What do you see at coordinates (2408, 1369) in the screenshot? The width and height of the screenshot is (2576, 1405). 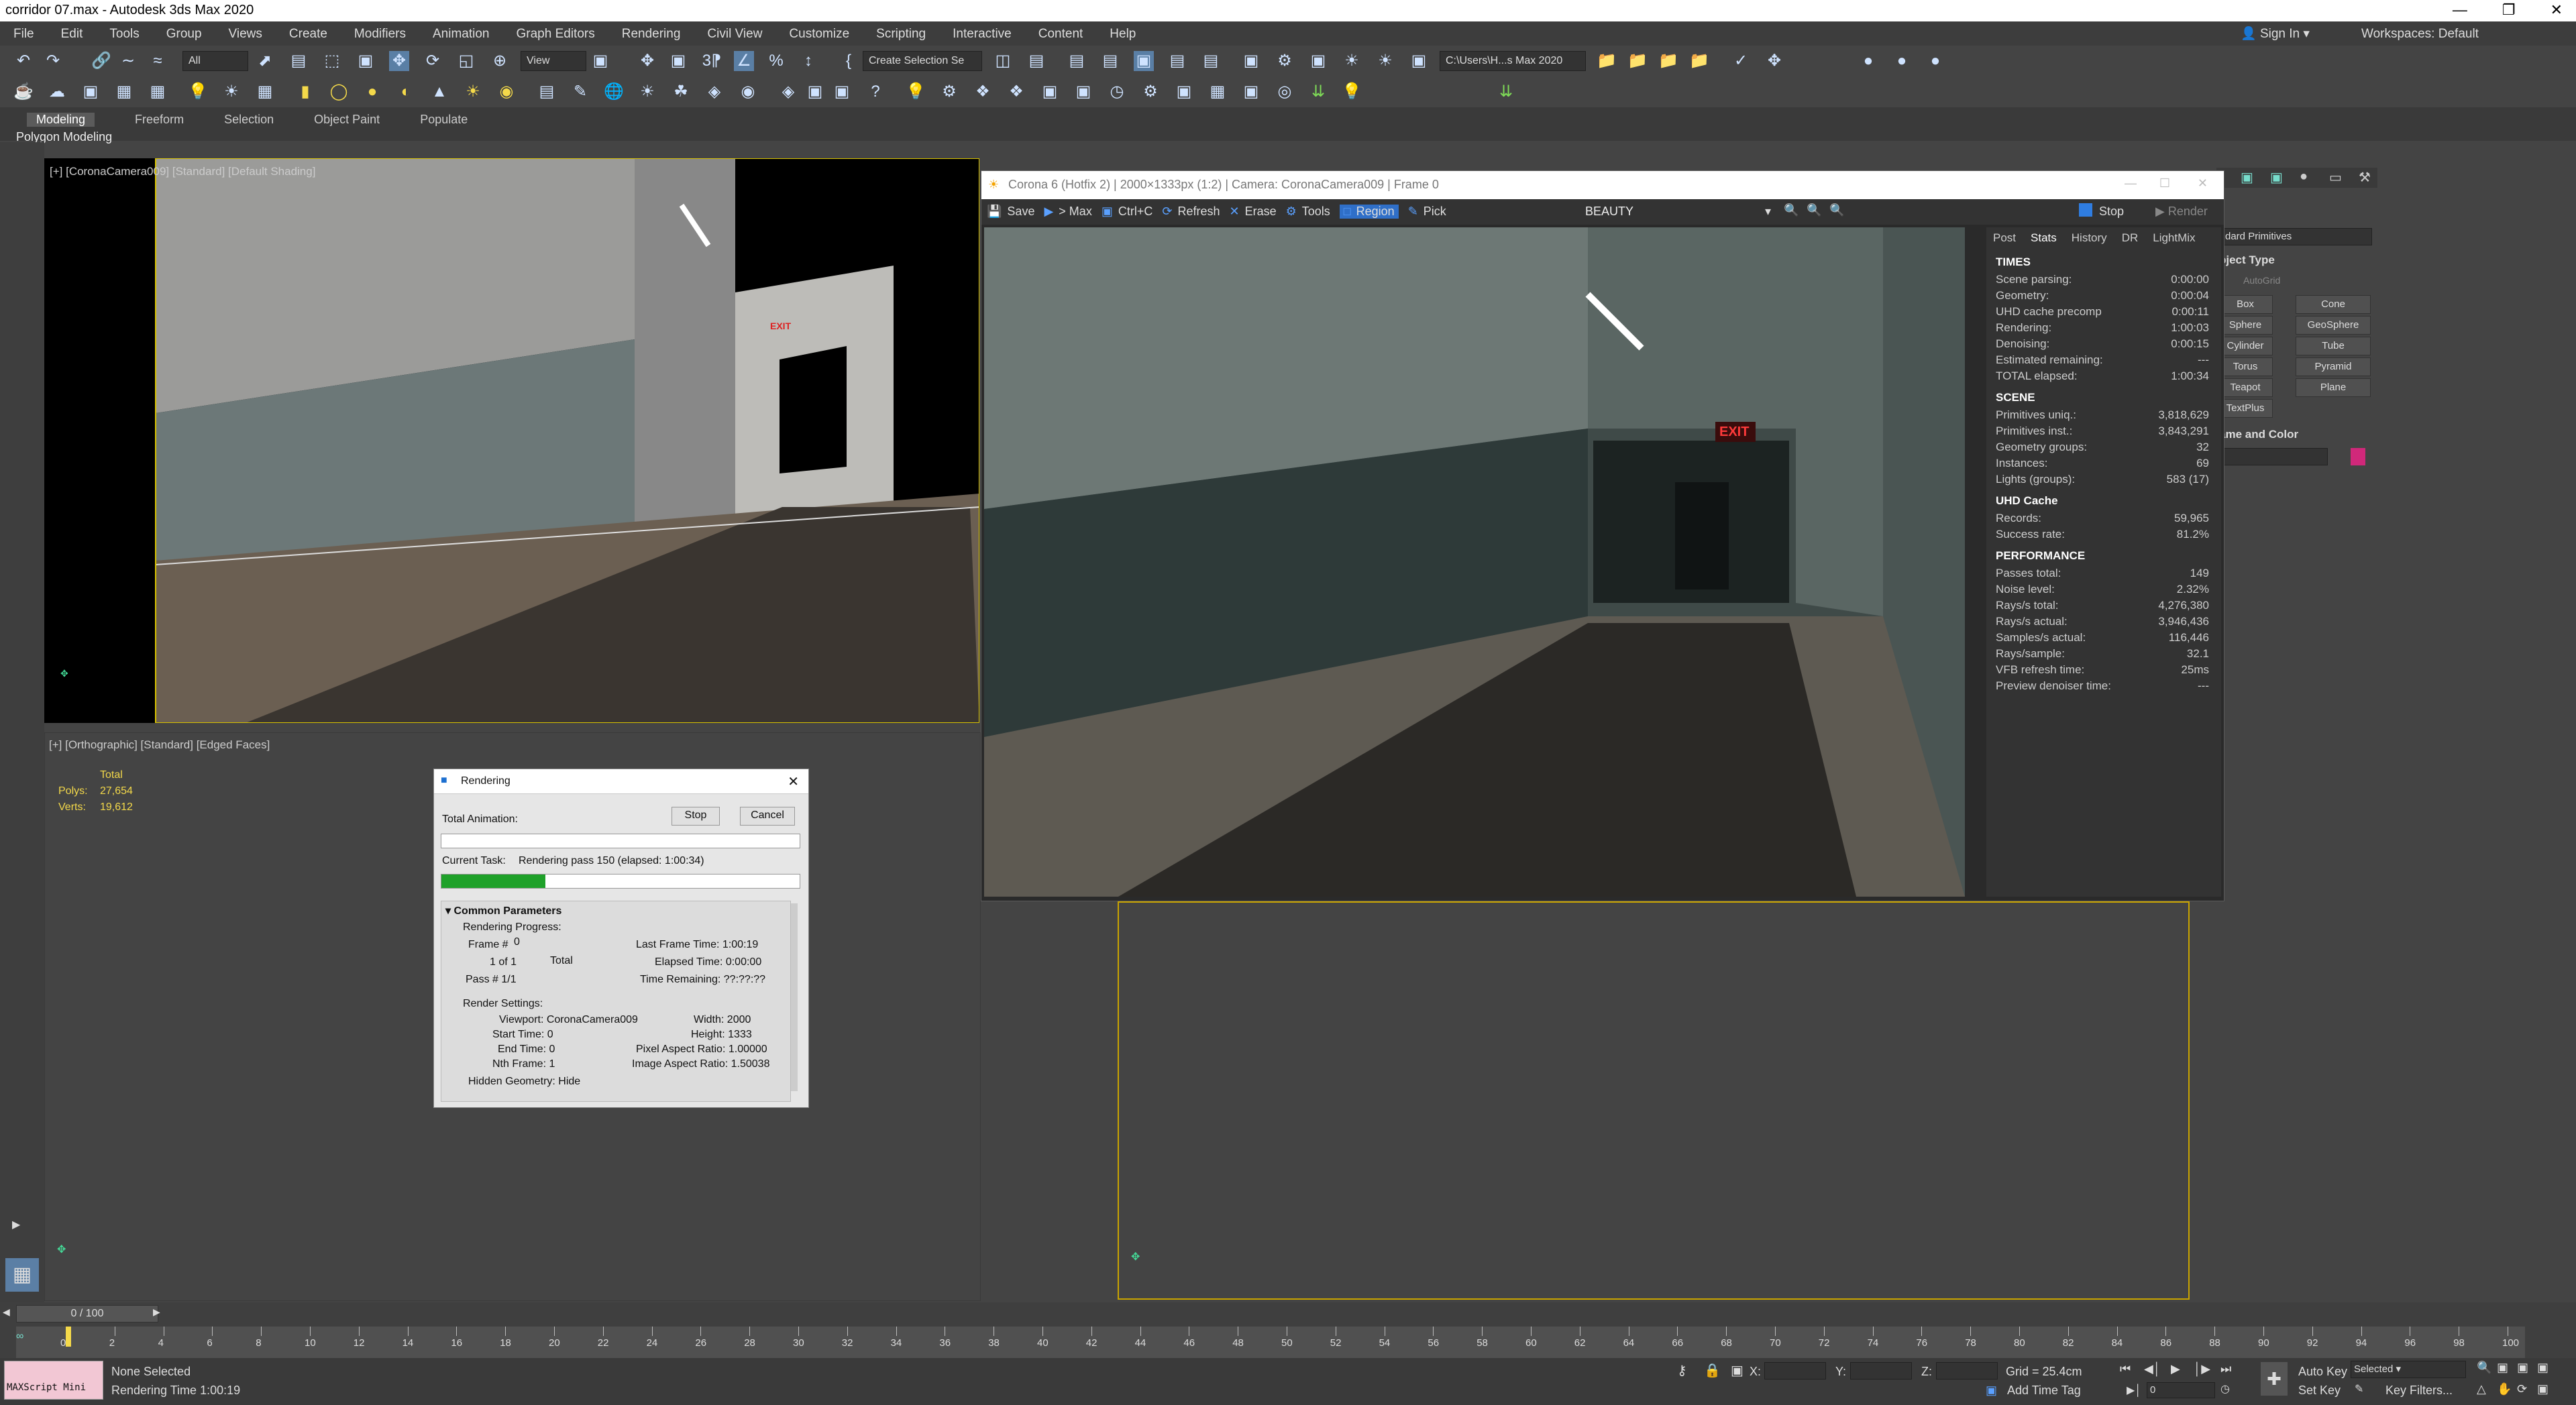 I see `selection-set-dropdown: Selected ▾` at bounding box center [2408, 1369].